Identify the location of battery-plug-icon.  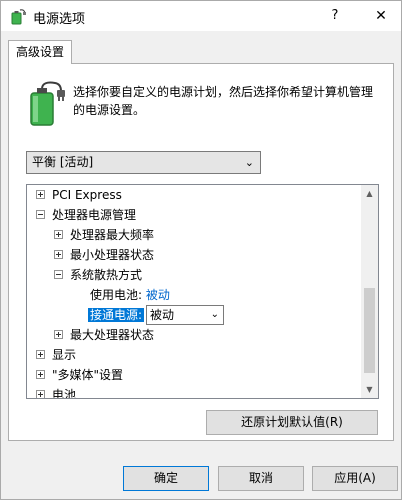
(46, 103).